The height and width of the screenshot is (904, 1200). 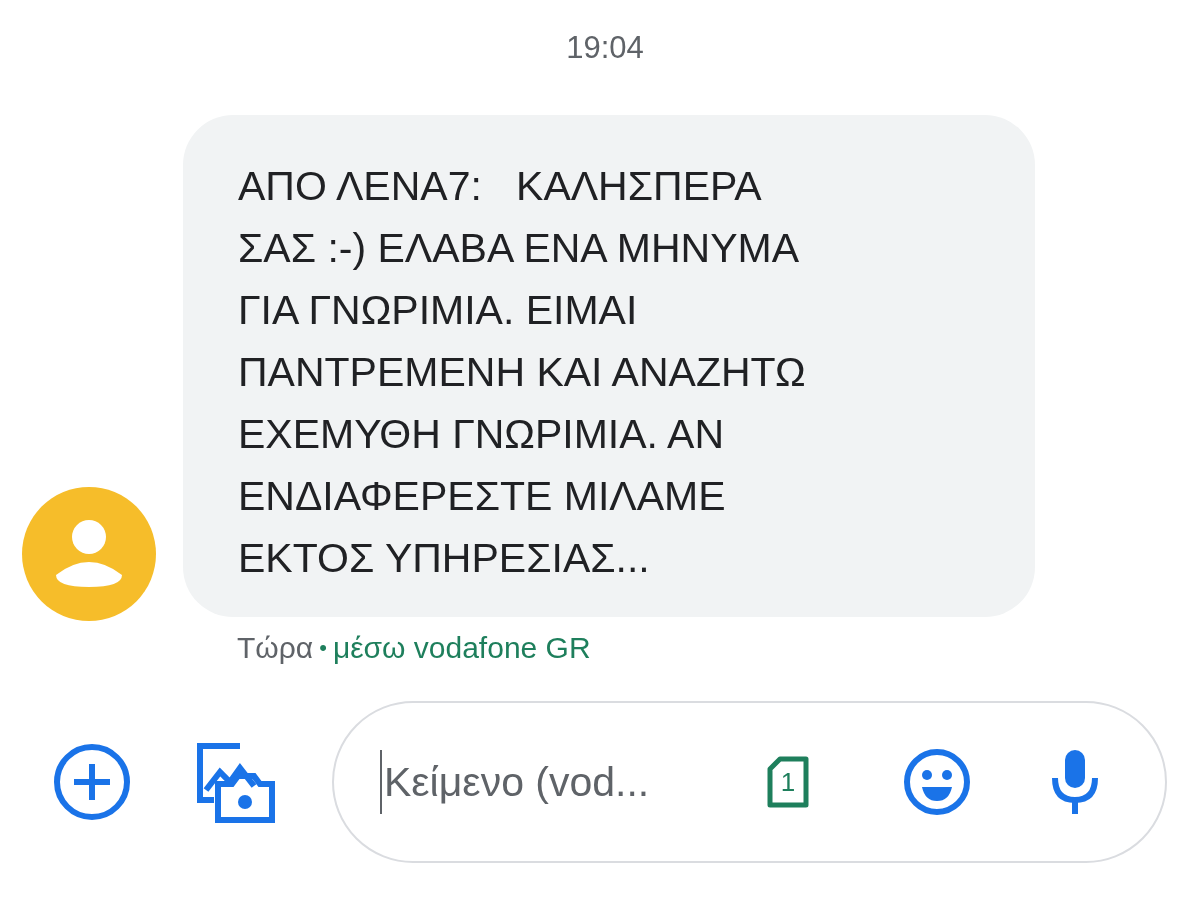 I want to click on add-icon, so click(x=92, y=782).